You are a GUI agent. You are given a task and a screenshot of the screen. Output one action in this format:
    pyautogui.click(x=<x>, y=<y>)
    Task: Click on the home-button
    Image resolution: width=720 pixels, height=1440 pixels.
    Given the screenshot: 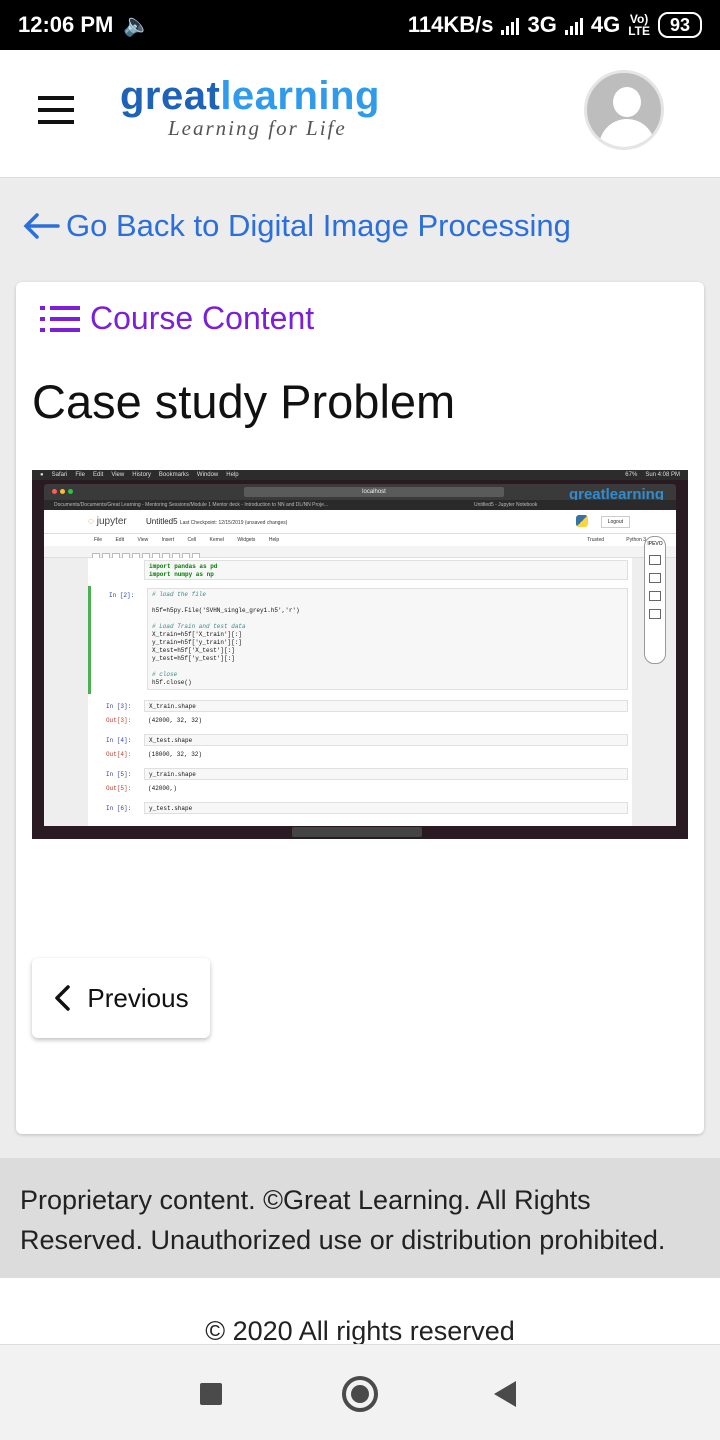 What is the action you would take?
    pyautogui.click(x=360, y=1394)
    